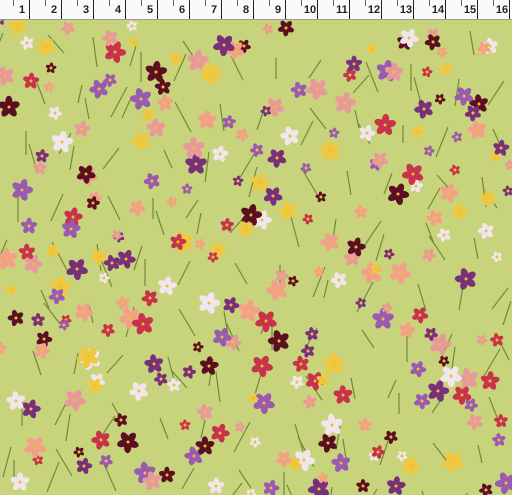  What do you see at coordinates (438, 10) in the screenshot?
I see `ruler-number: 14` at bounding box center [438, 10].